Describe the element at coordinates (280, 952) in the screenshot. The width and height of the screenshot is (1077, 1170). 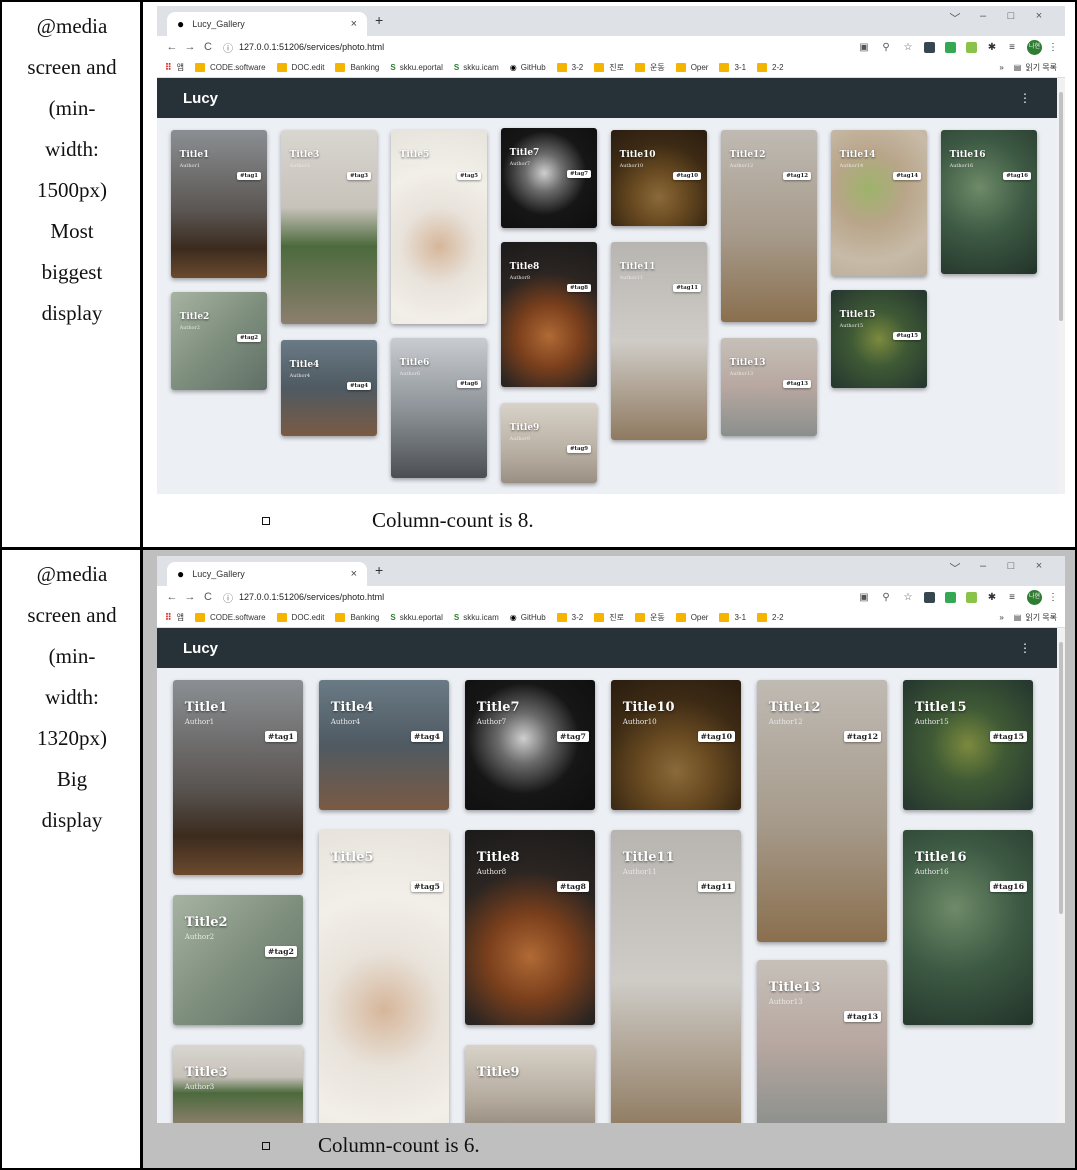
I see `card-tag: #tag2` at that location.